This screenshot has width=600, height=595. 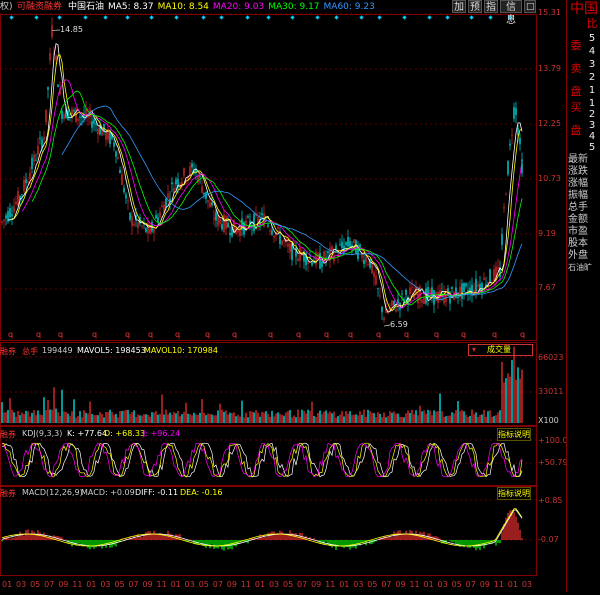 I want to click on x-tick: 07, so click(x=49, y=584).